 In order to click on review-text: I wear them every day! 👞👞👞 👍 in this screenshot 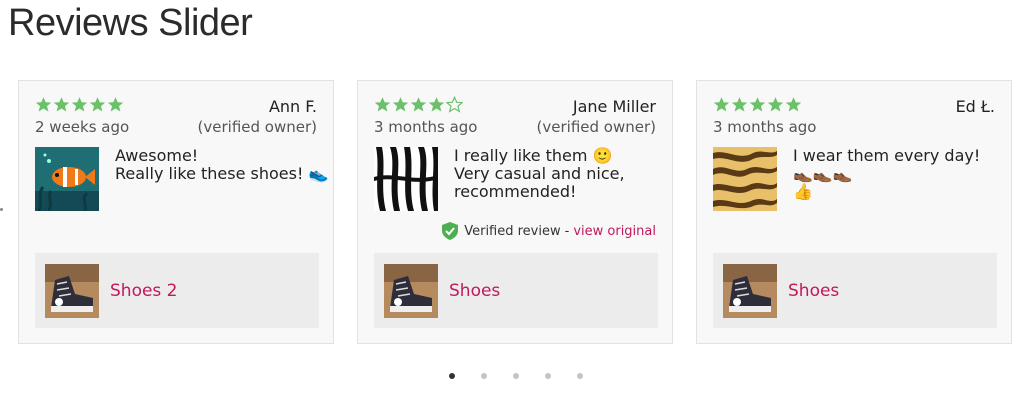, I will do `click(895, 174)`.